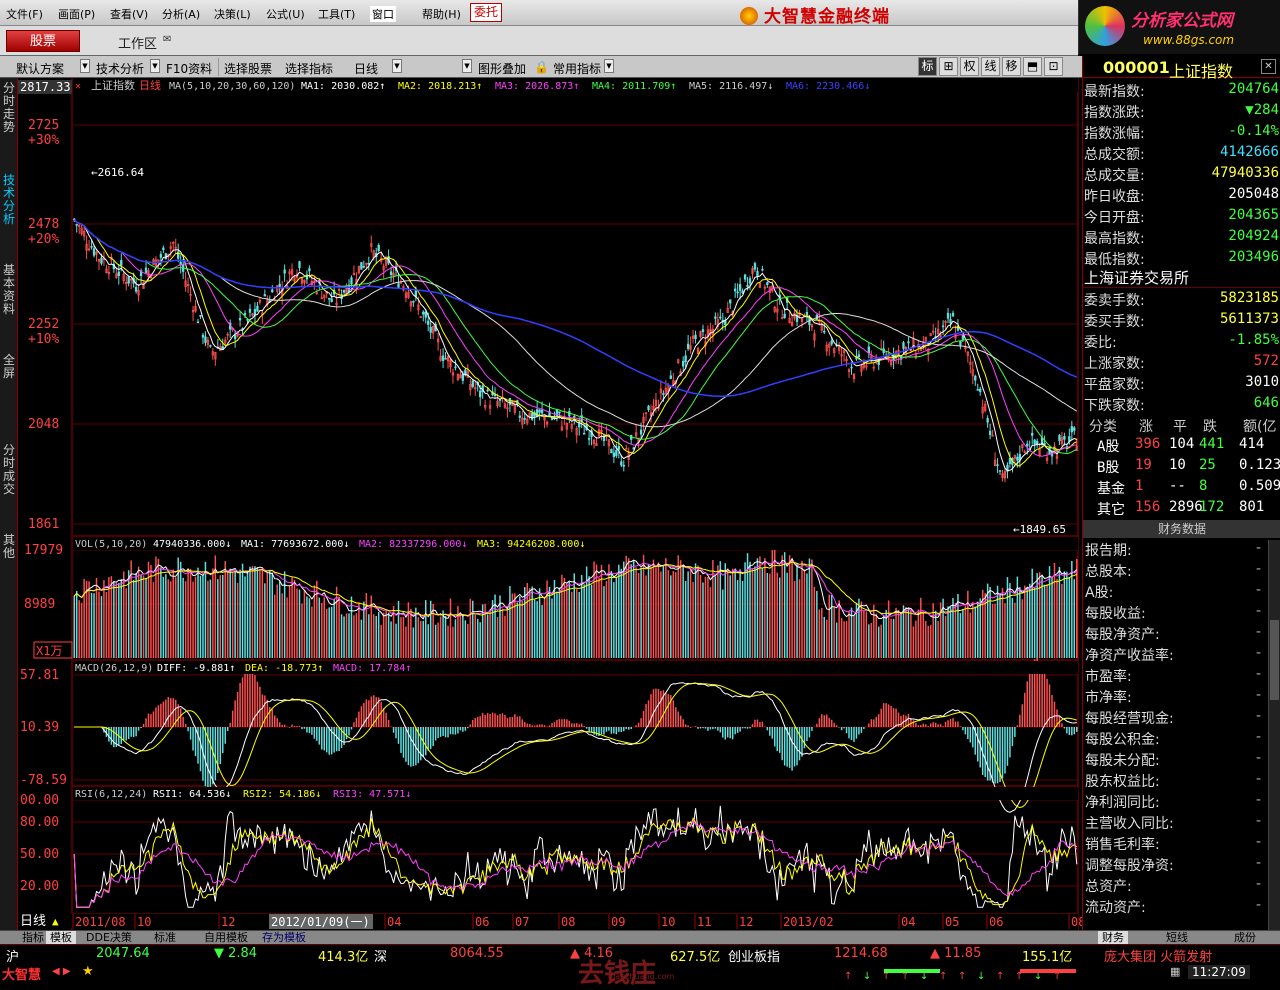 This screenshot has height=990, width=1280. I want to click on site-name: 分析家公式网, so click(1182, 21).